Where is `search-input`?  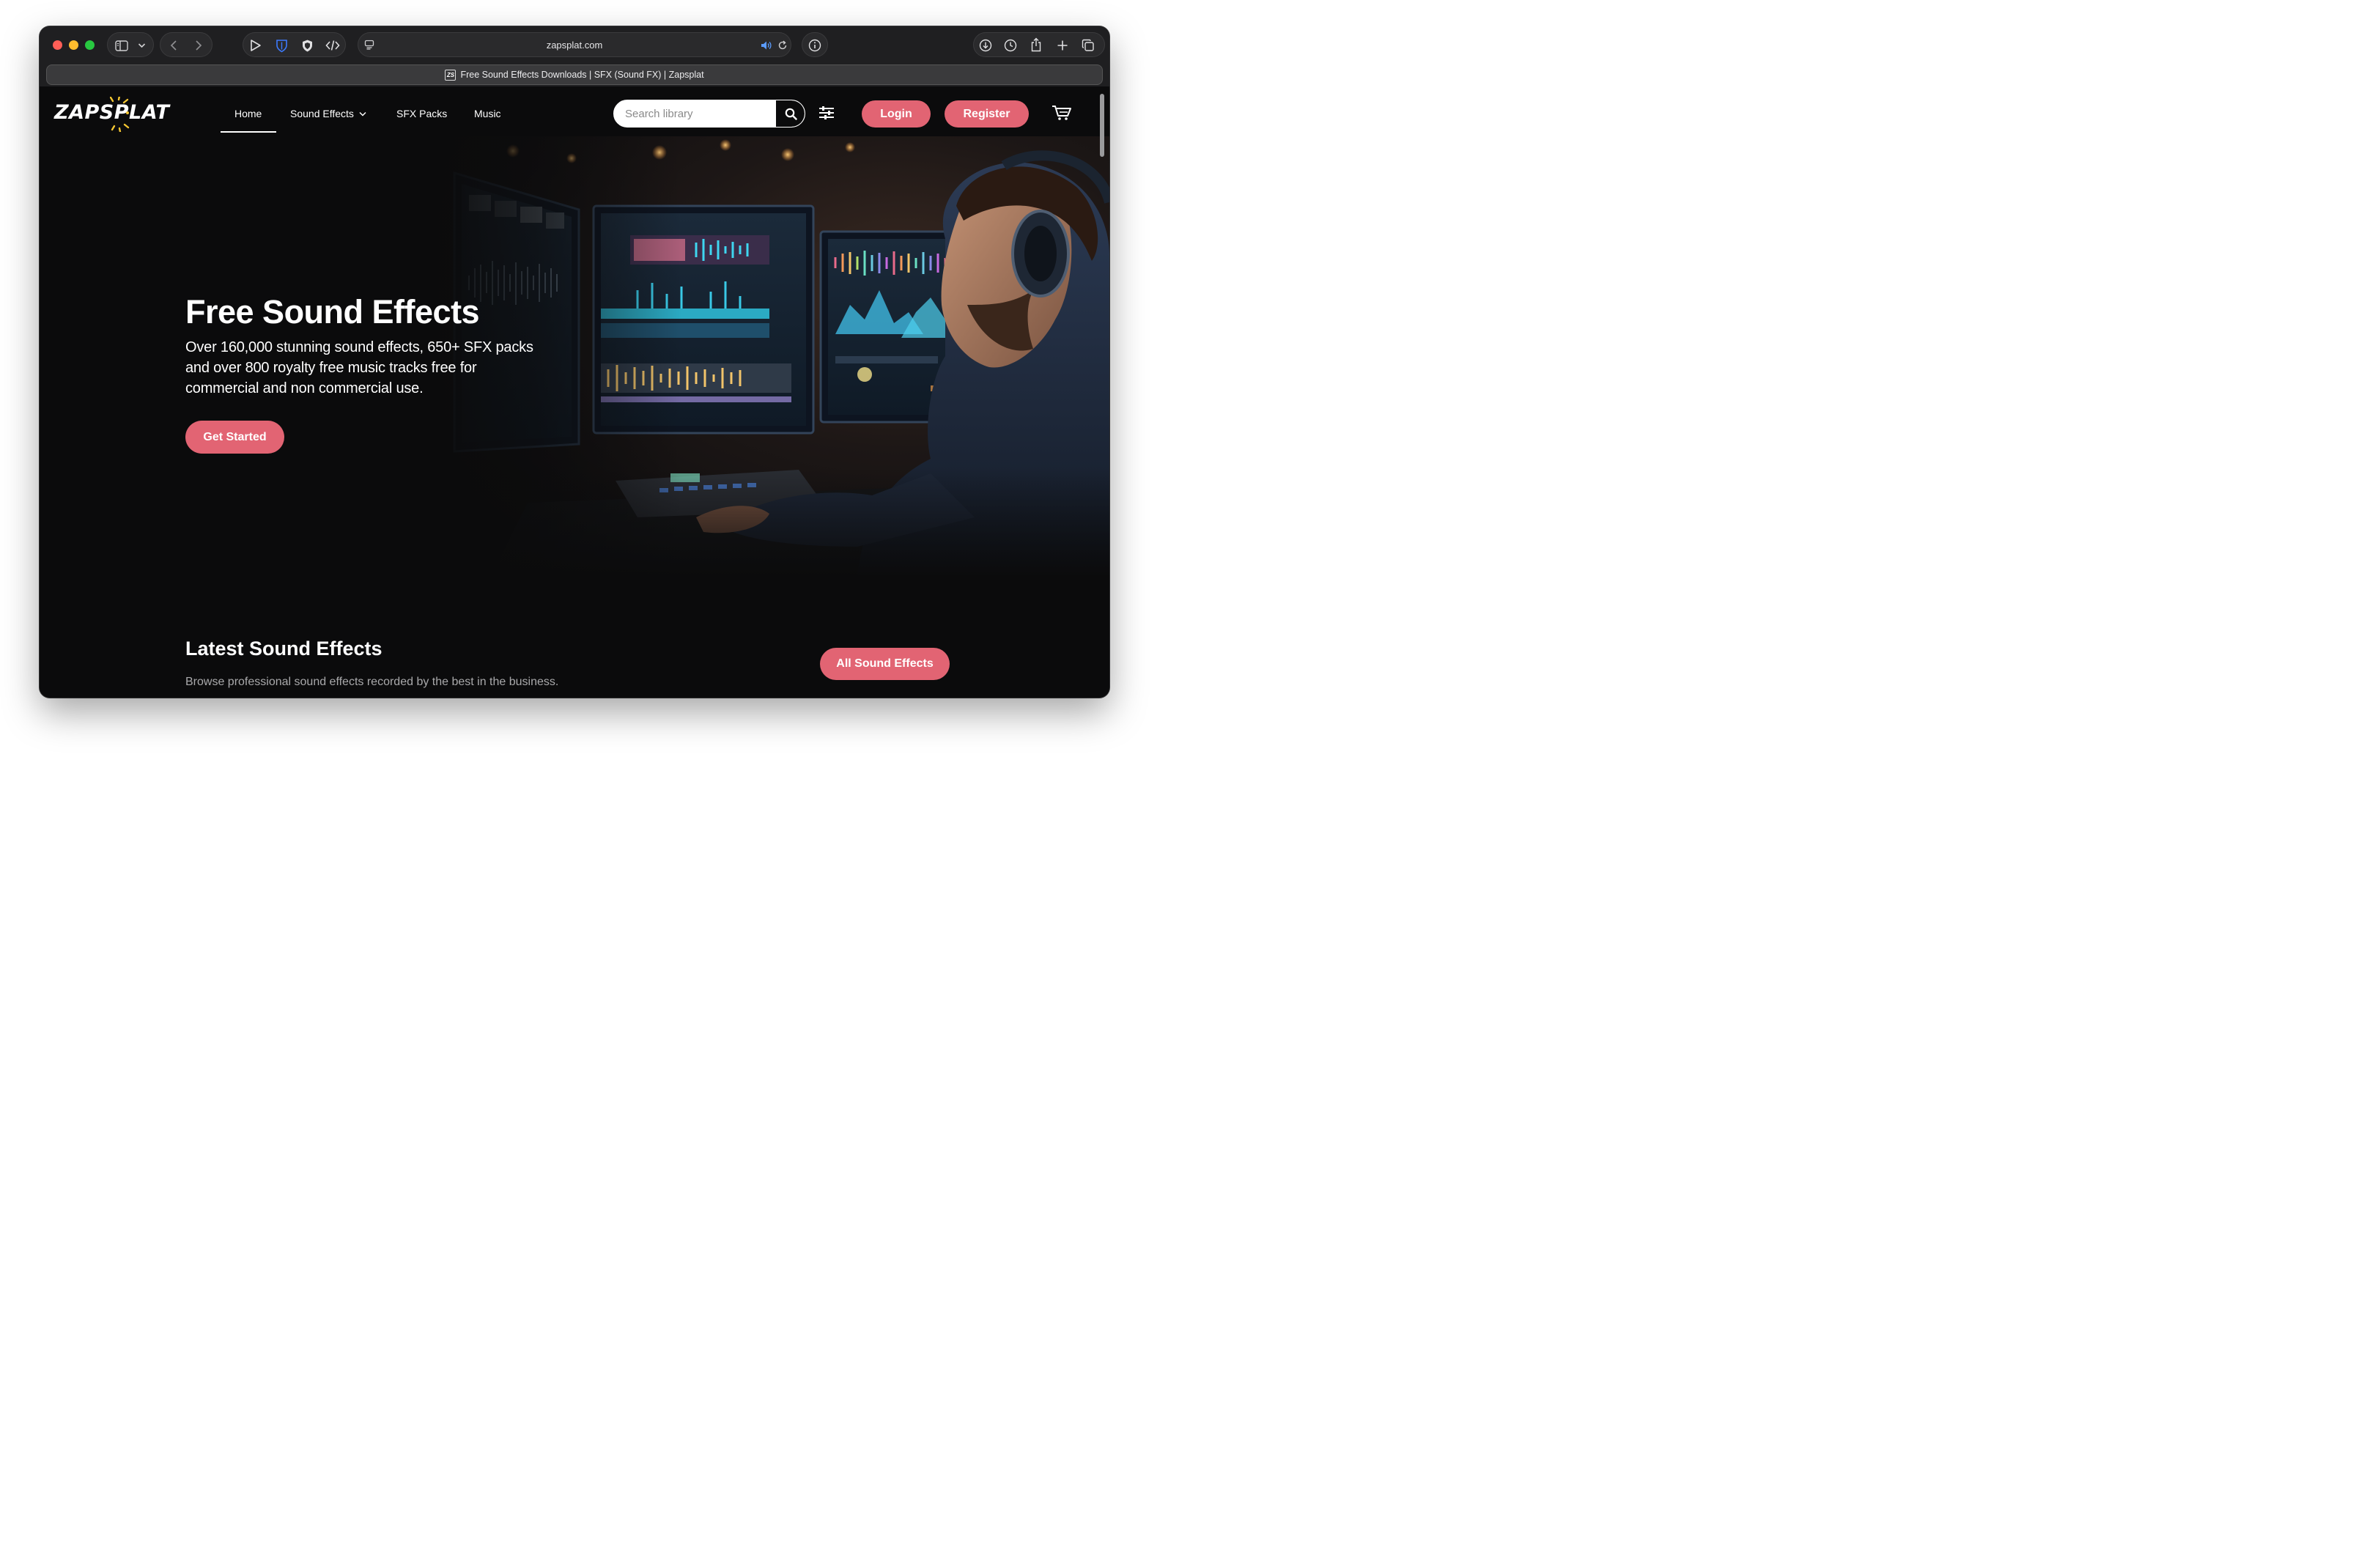 search-input is located at coordinates (695, 114).